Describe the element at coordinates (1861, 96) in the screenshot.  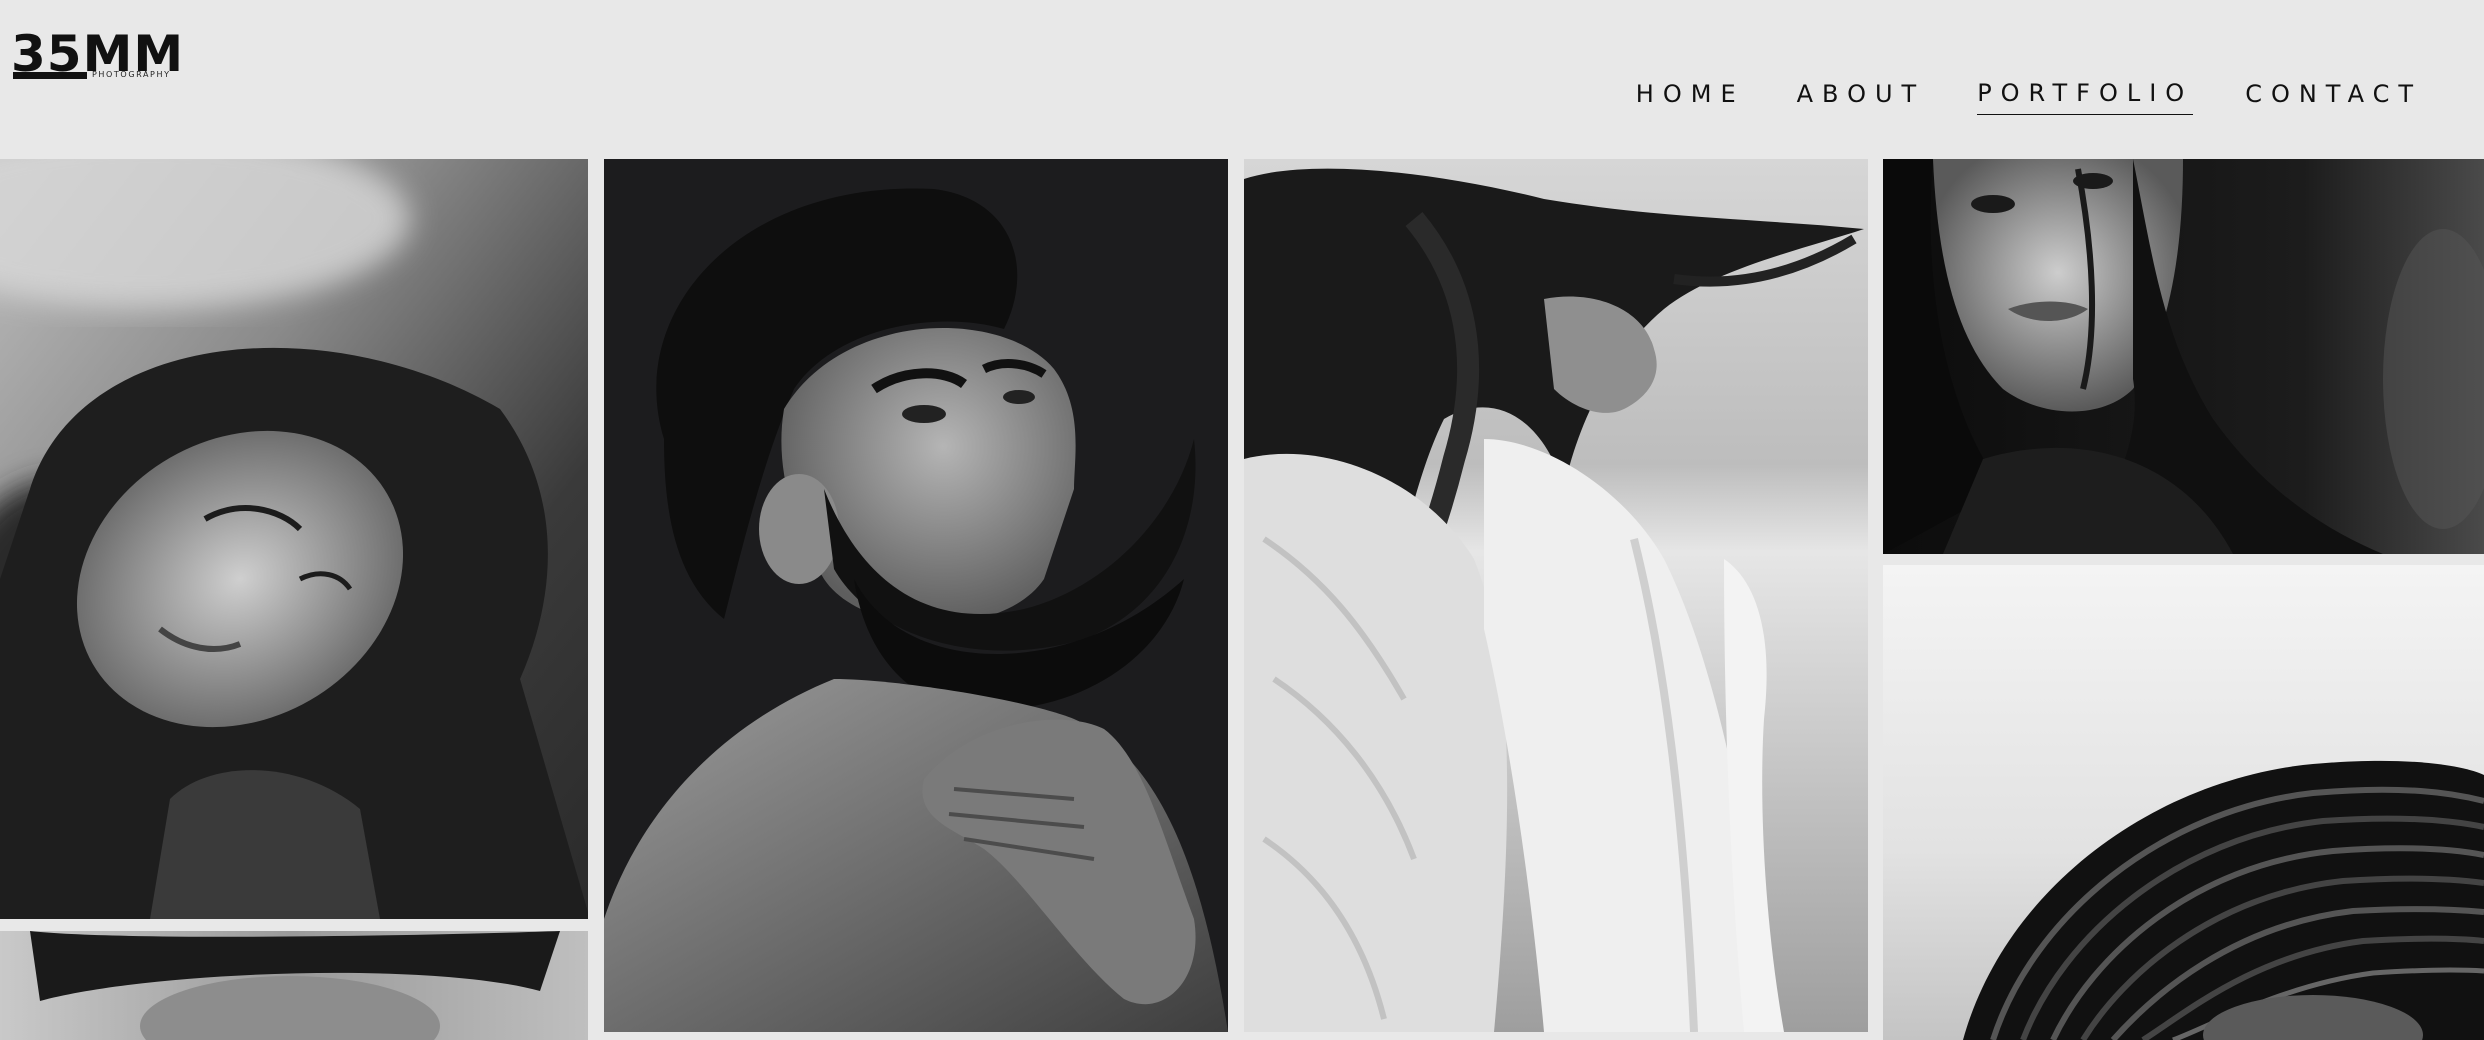
I see `nav-about: ABOUT` at that location.